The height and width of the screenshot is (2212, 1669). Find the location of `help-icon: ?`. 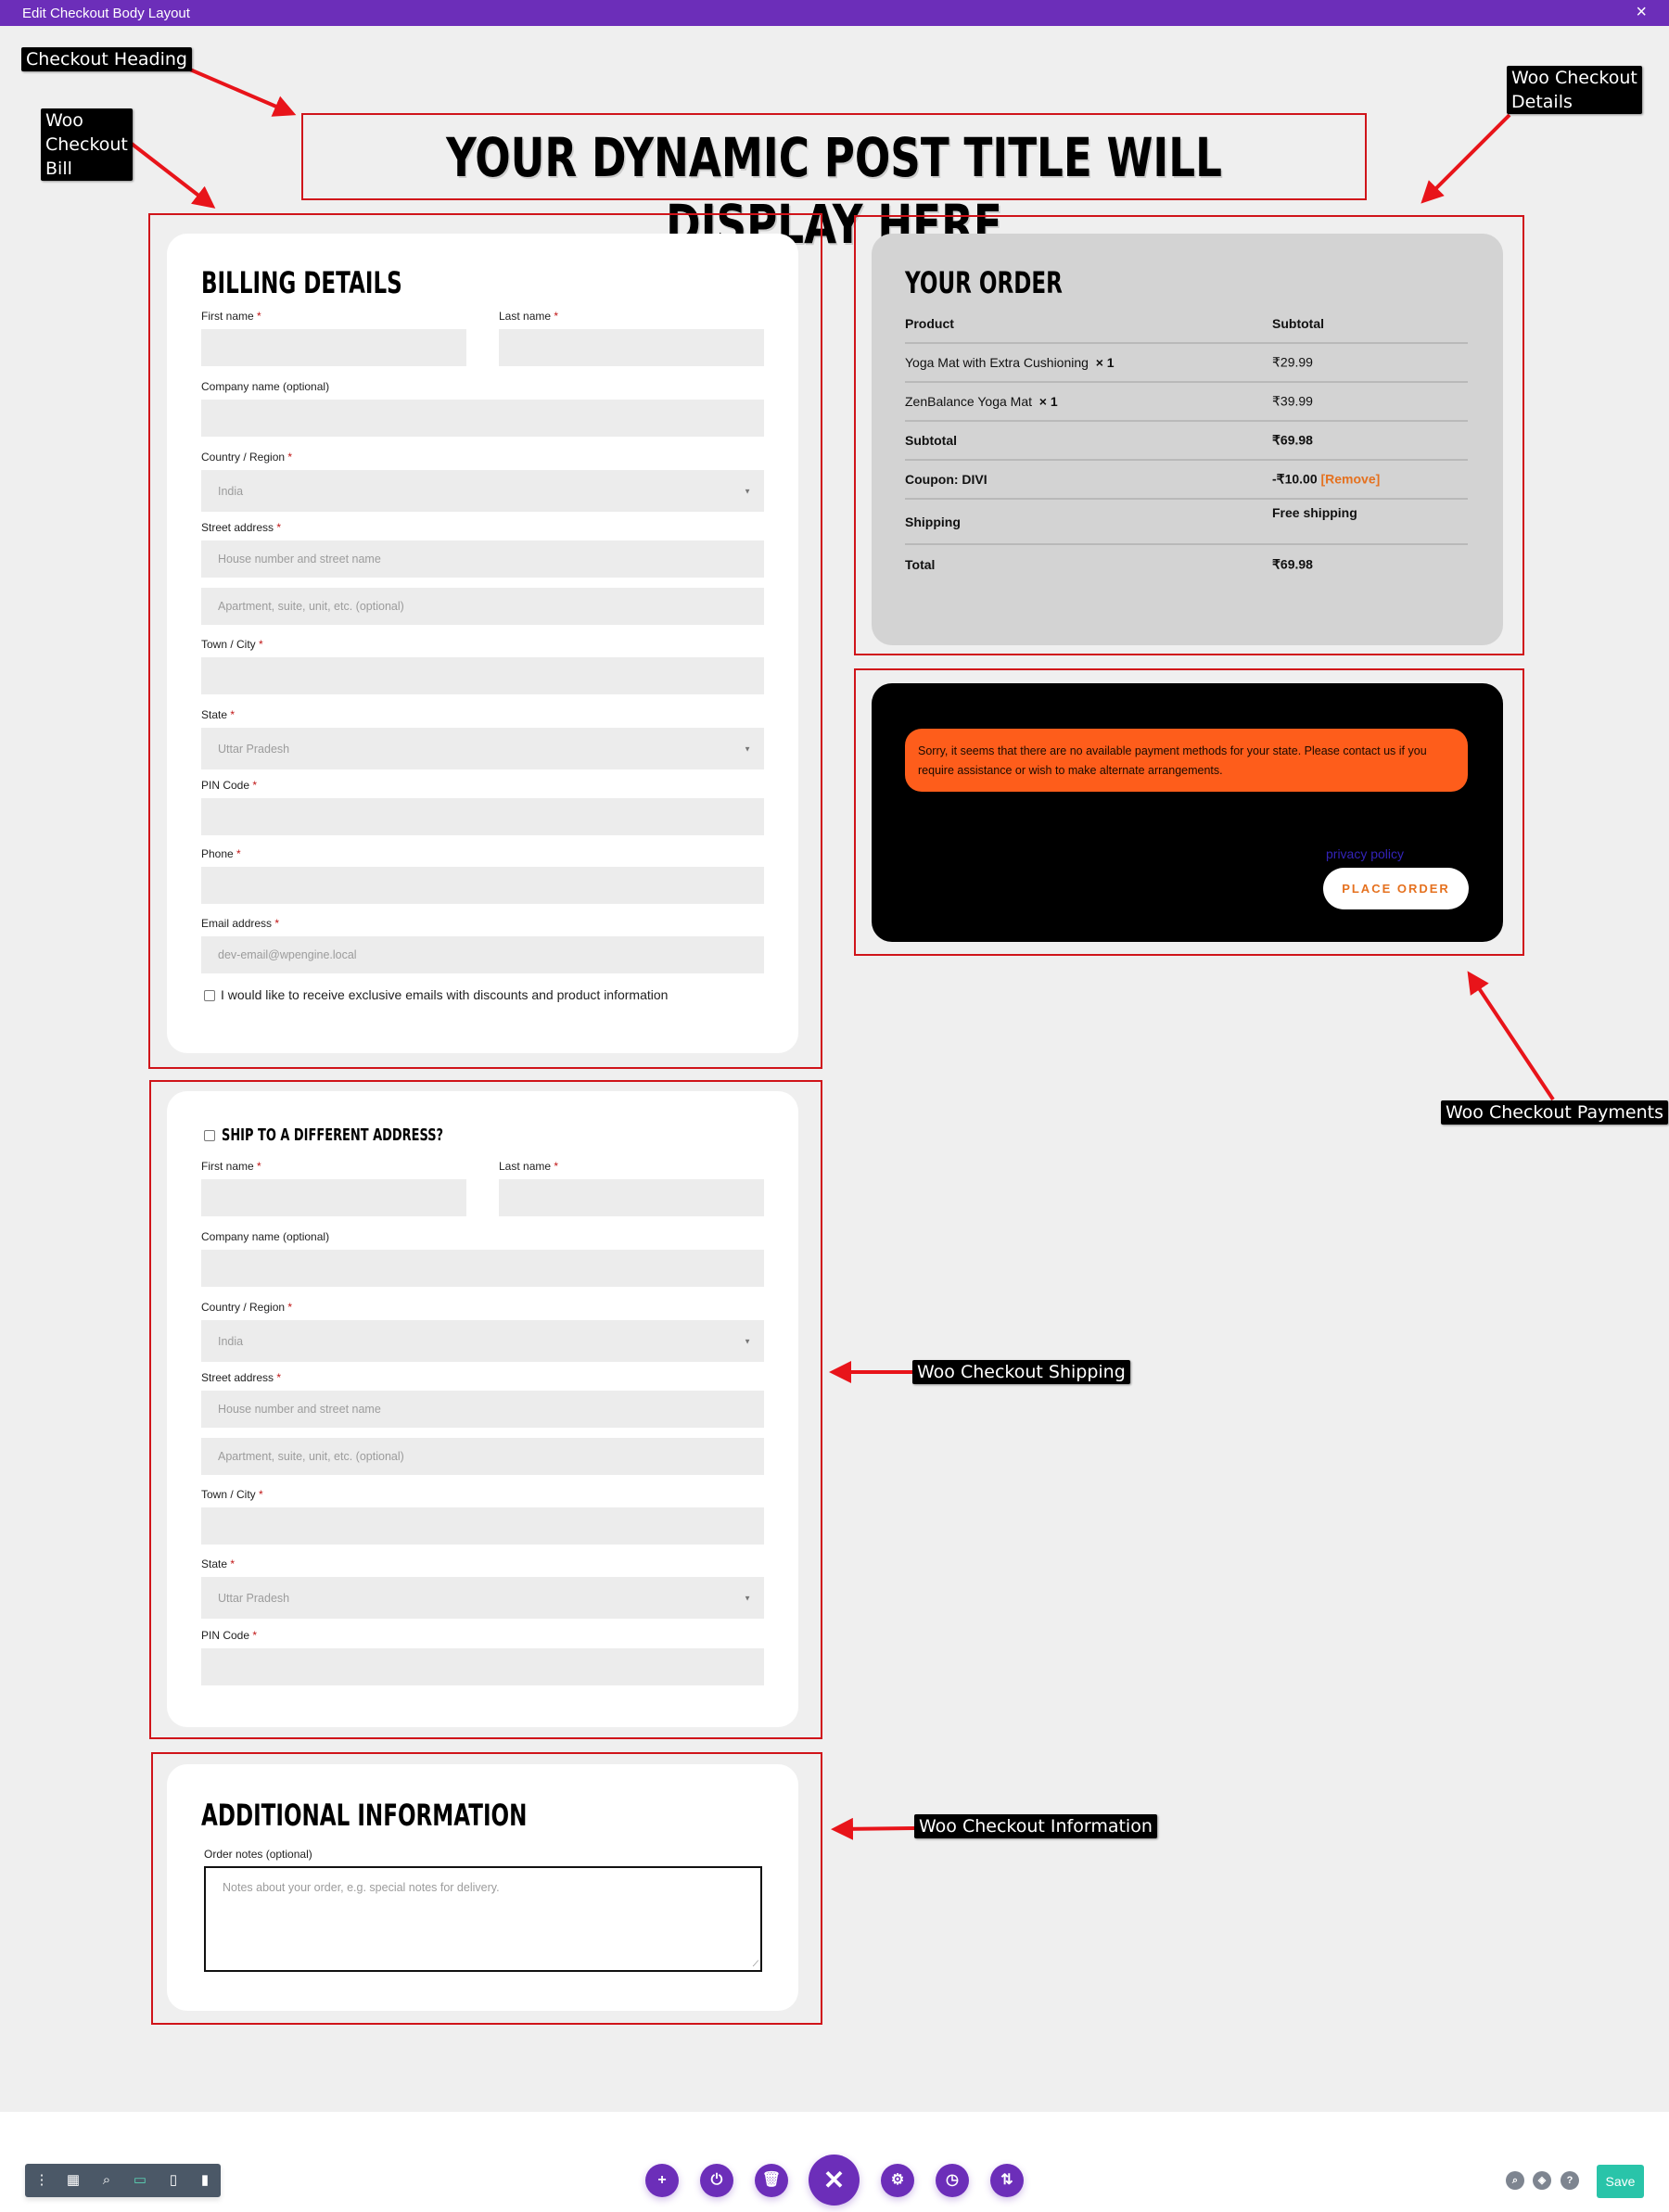

help-icon: ? is located at coordinates (1570, 2180).